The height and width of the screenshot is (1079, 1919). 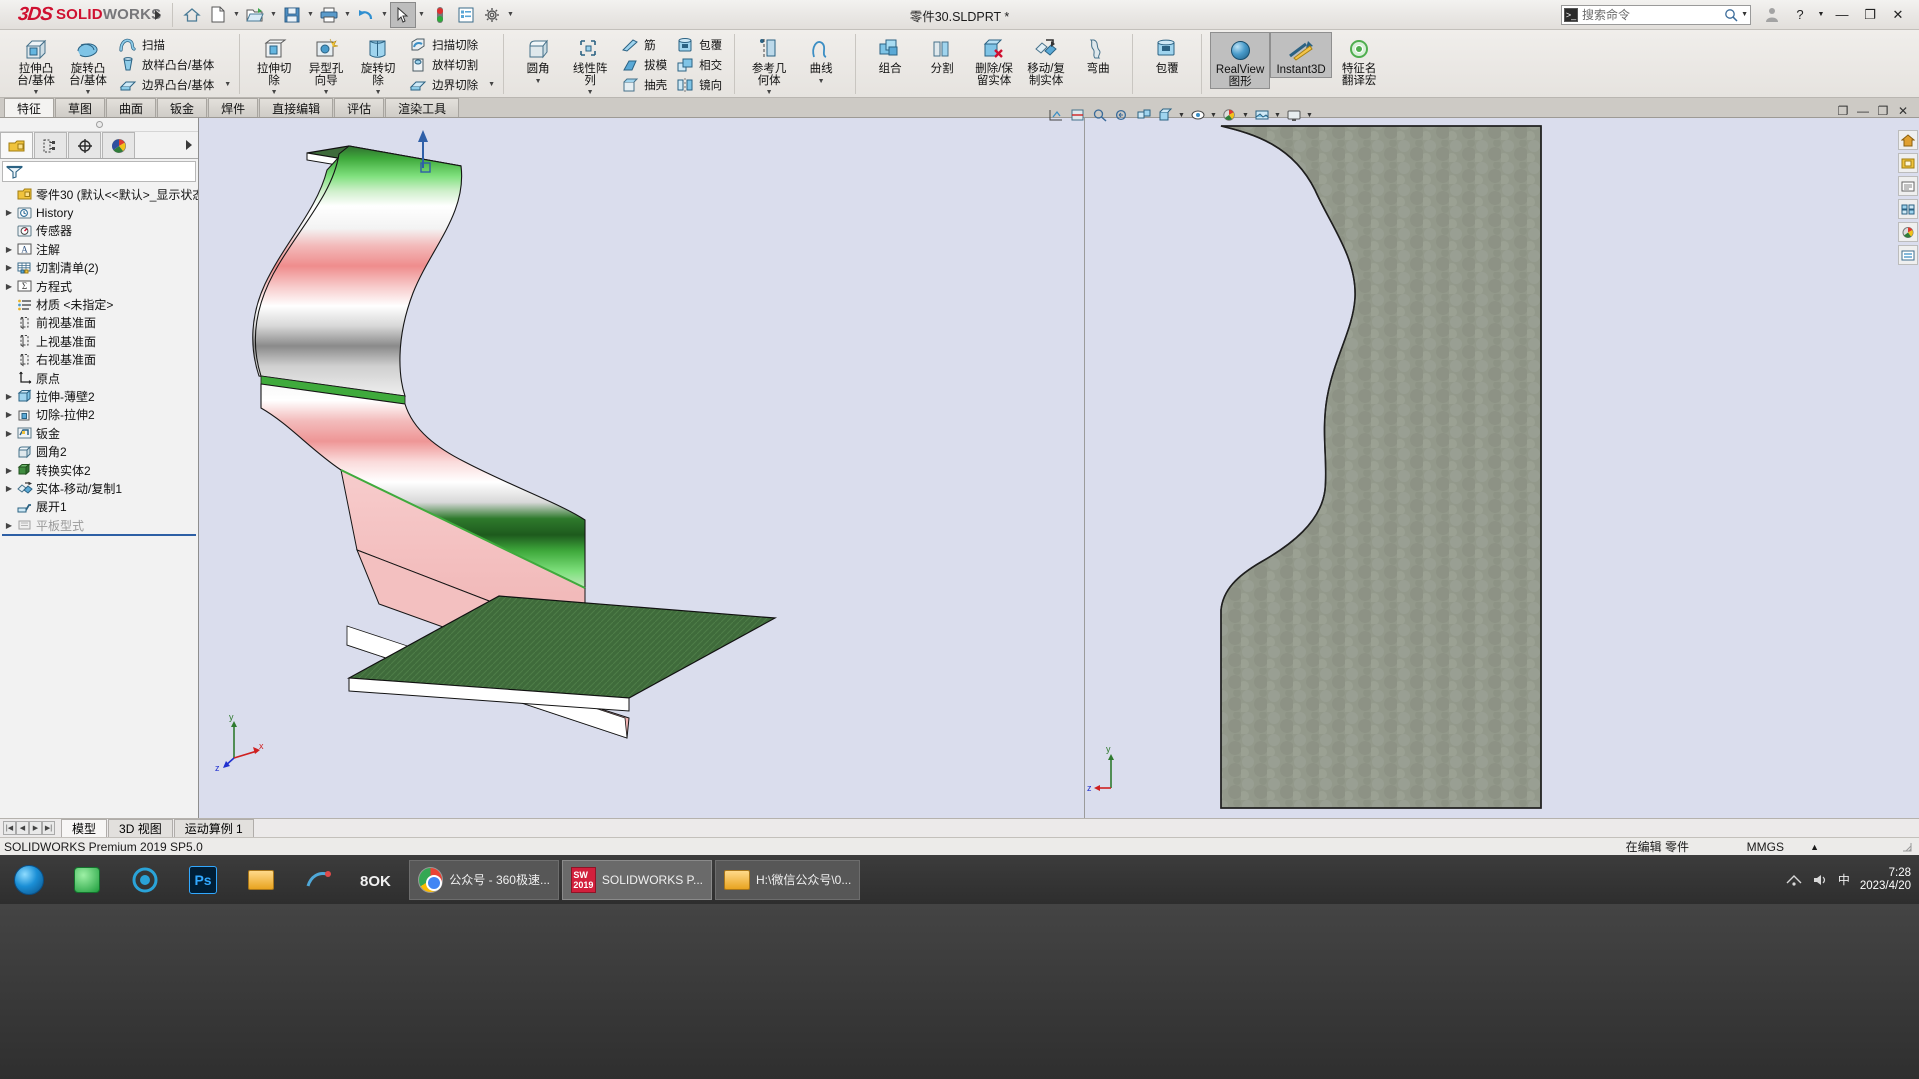 What do you see at coordinates (99, 396) in the screenshot?
I see `tree-row-extrude-thin: ▶ 拉伸-薄壁2` at bounding box center [99, 396].